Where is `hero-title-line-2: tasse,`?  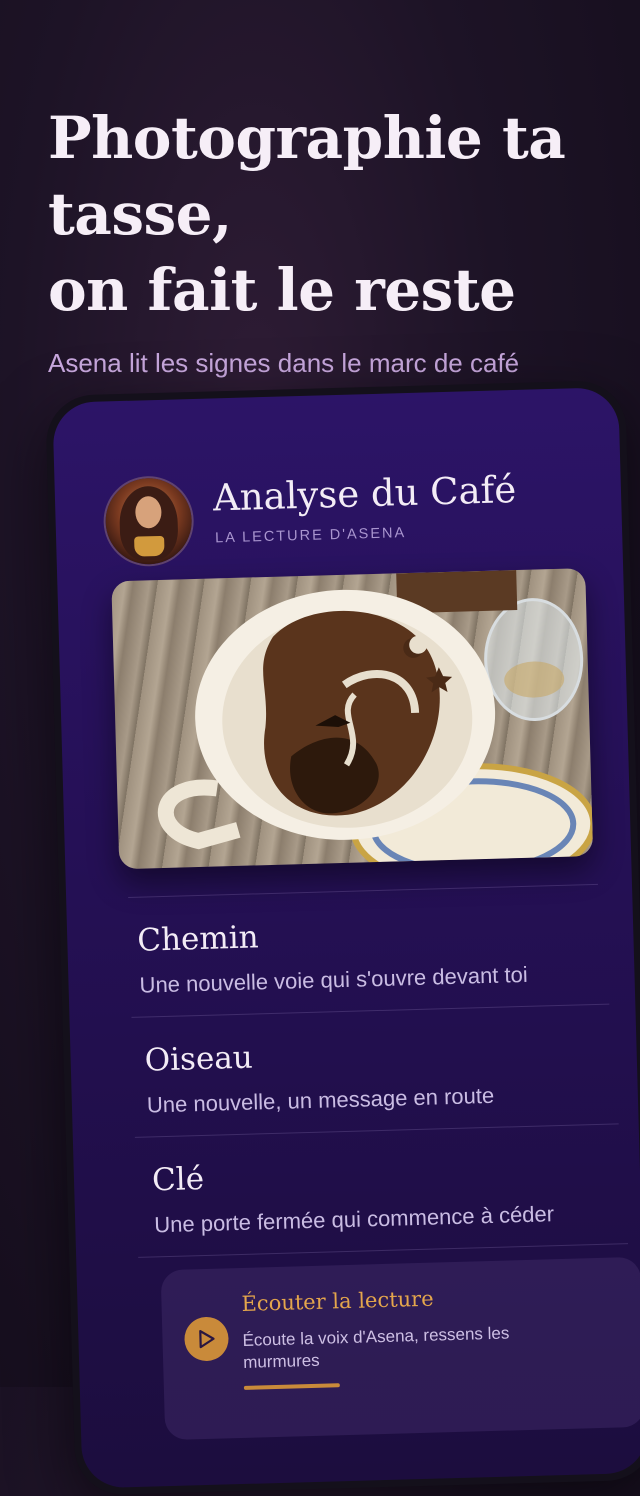 hero-title-line-2: tasse, is located at coordinates (140, 214).